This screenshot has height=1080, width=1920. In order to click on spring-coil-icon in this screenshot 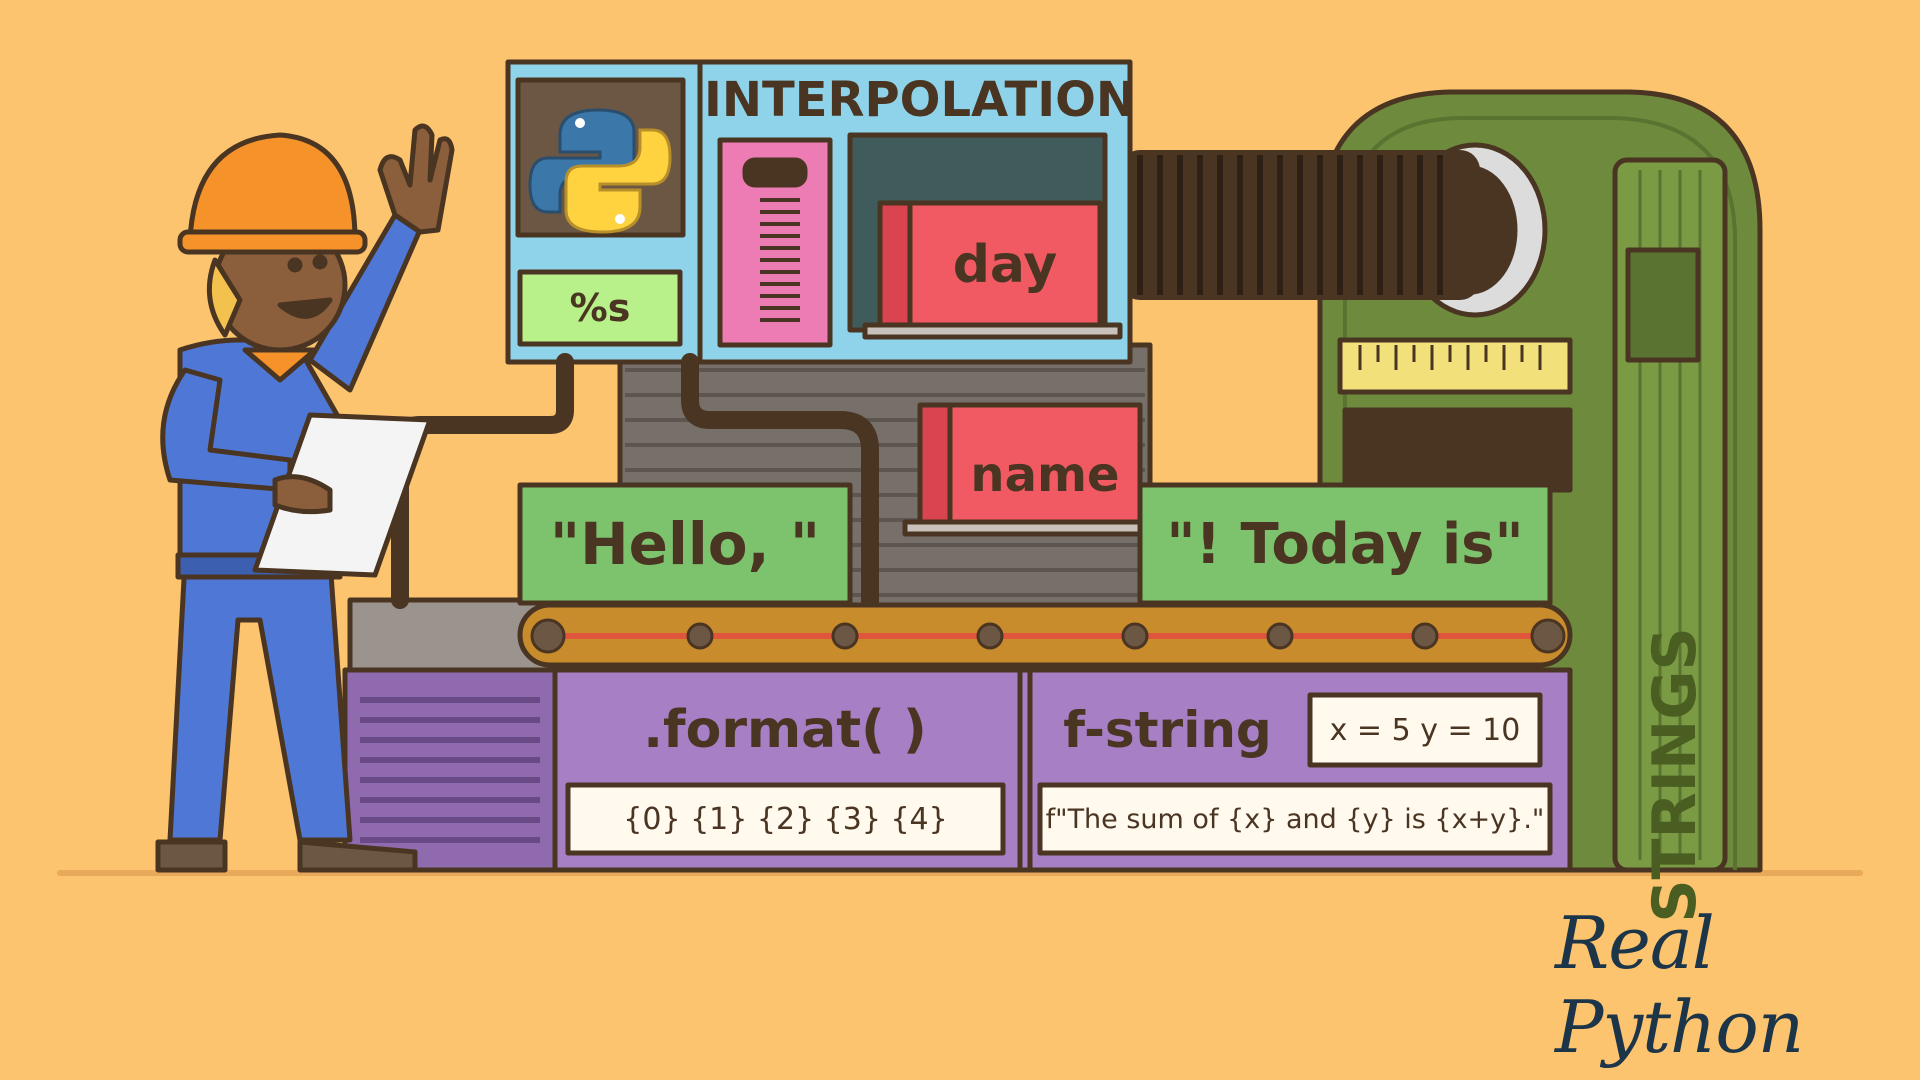, I will do `click(1300, 225)`.